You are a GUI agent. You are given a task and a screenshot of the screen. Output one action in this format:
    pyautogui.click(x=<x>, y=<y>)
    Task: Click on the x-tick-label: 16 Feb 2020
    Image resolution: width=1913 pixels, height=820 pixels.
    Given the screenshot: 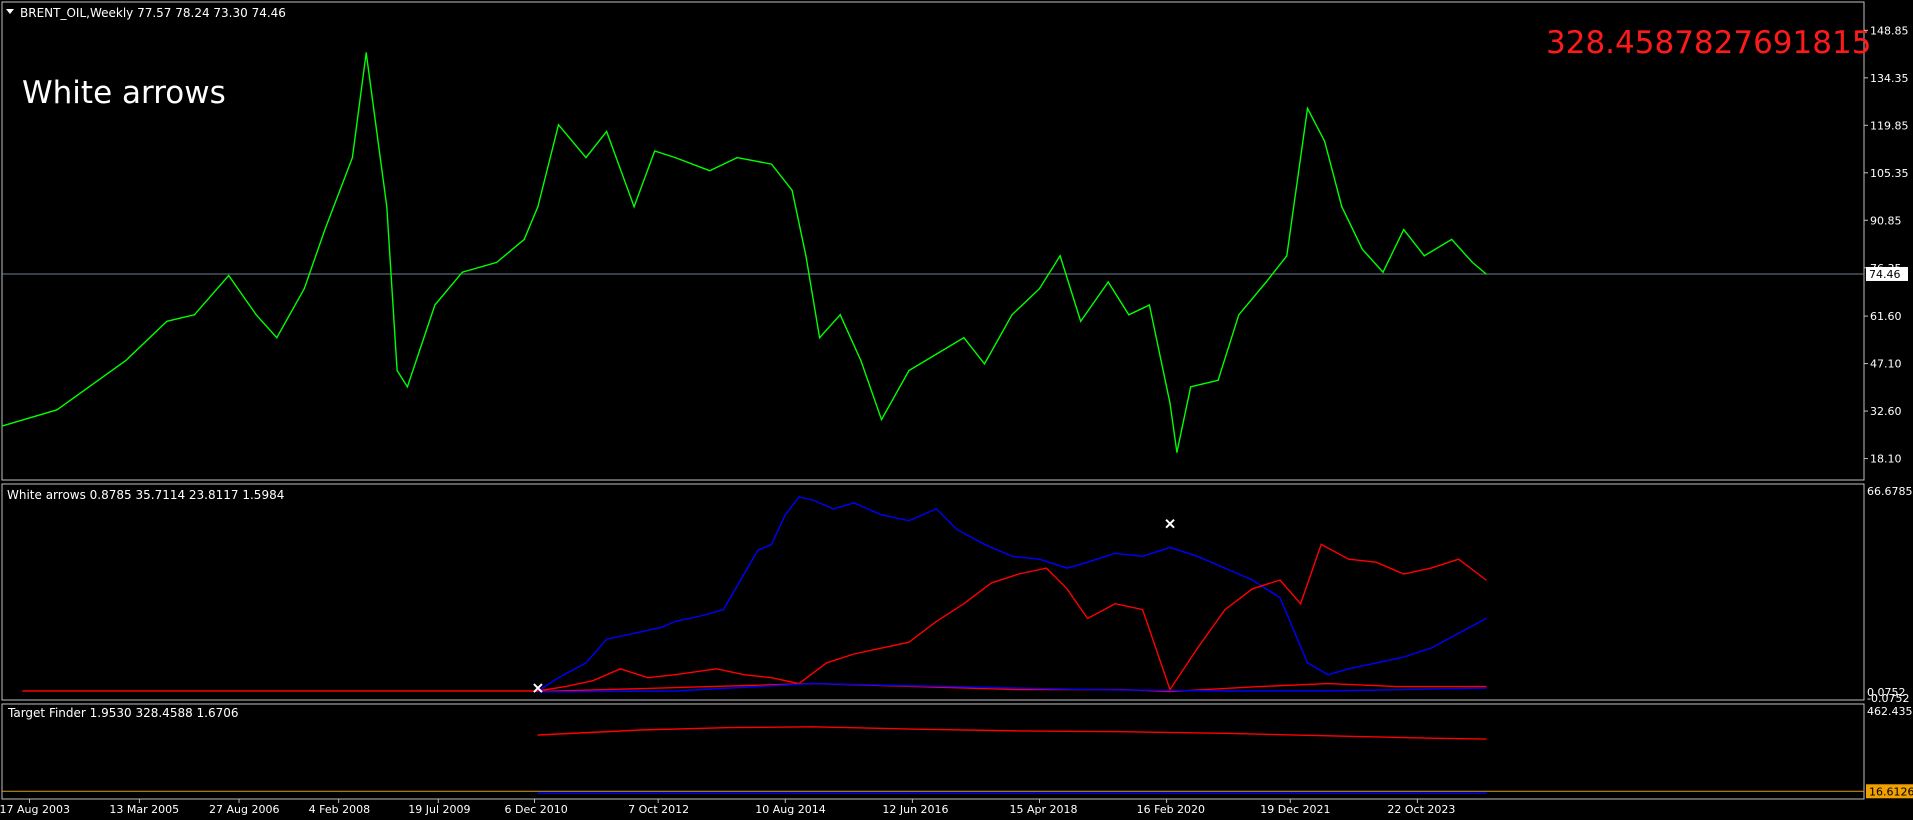 What is the action you would take?
    pyautogui.click(x=1171, y=809)
    